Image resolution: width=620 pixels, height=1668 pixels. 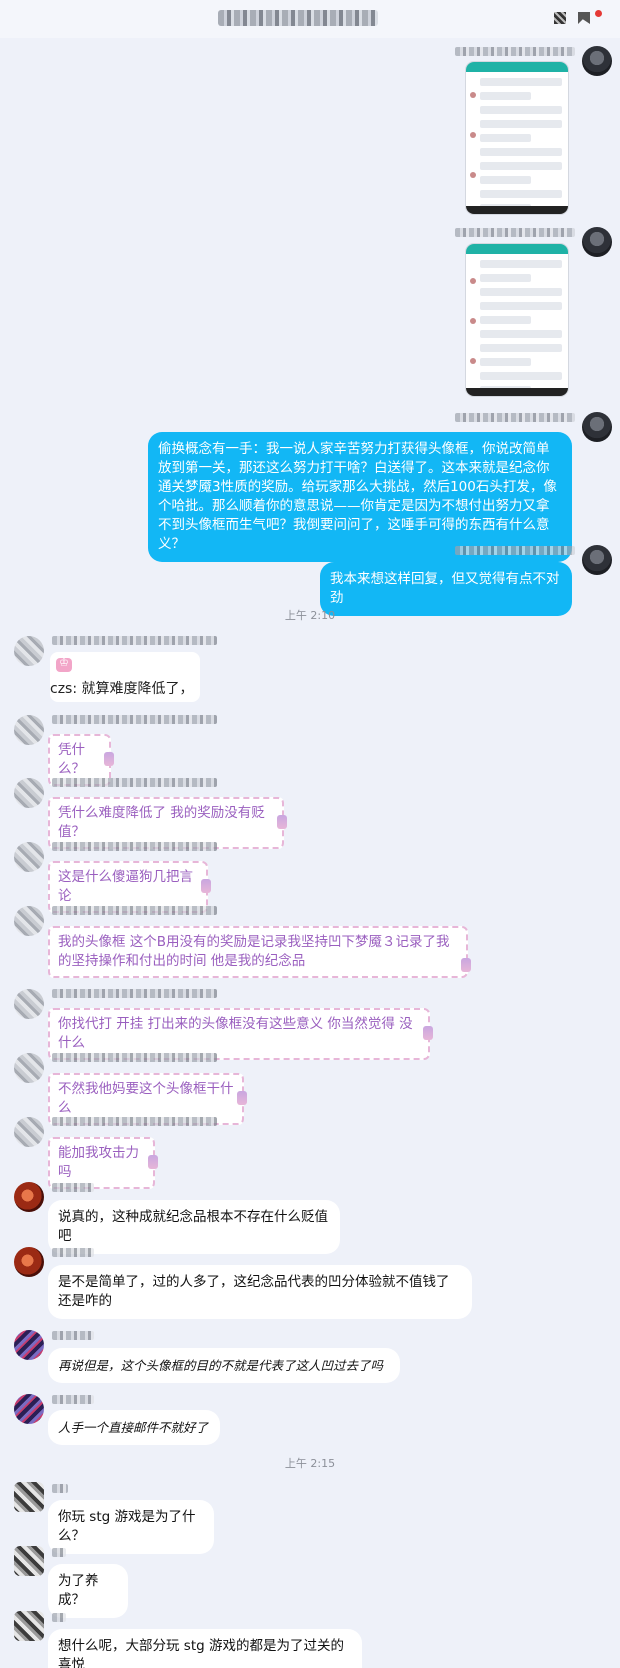 I want to click on chat-title-blurred, so click(x=298, y=18).